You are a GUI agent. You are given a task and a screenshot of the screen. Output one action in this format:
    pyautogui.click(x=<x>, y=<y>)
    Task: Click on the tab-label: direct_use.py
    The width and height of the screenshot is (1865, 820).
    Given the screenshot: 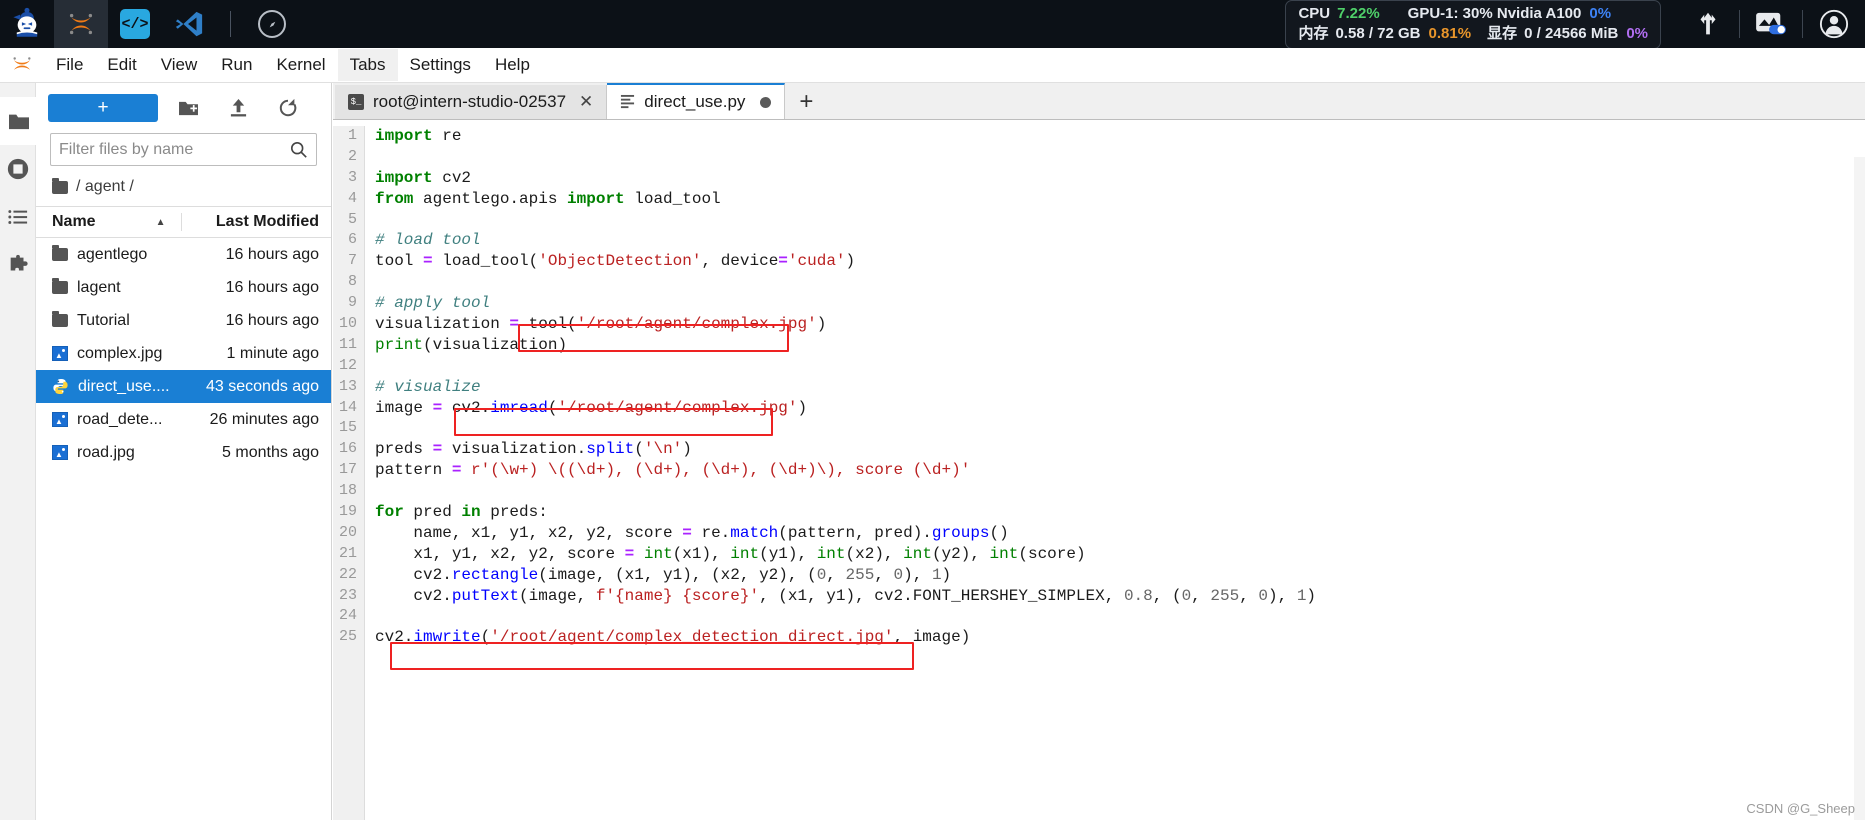 What is the action you would take?
    pyautogui.click(x=695, y=101)
    